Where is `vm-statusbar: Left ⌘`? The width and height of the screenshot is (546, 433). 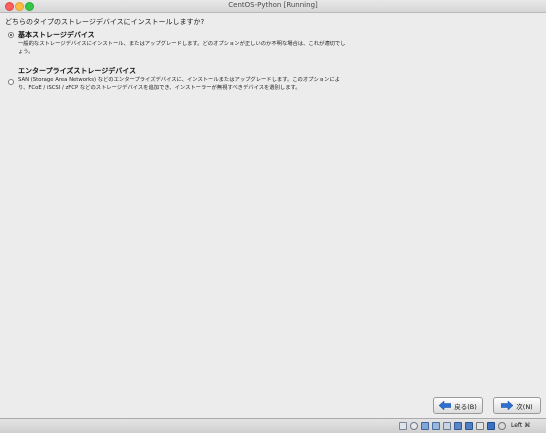
vm-statusbar: Left ⌘ is located at coordinates (273, 425).